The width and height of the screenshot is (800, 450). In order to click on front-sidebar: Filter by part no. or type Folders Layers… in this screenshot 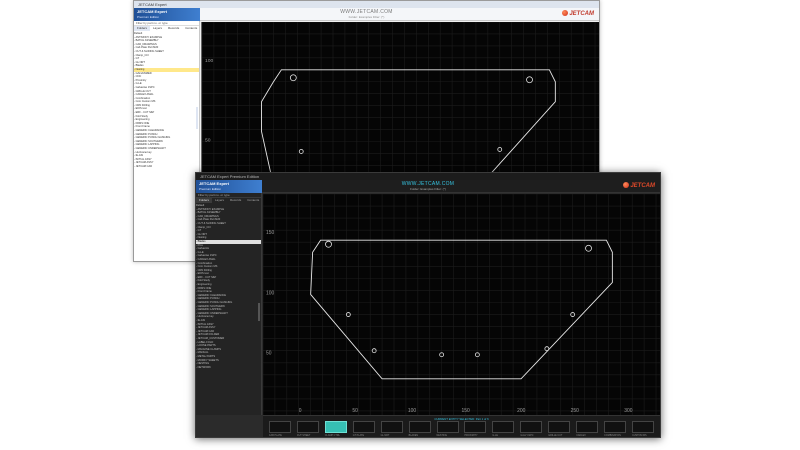, I will do `click(229, 304)`.